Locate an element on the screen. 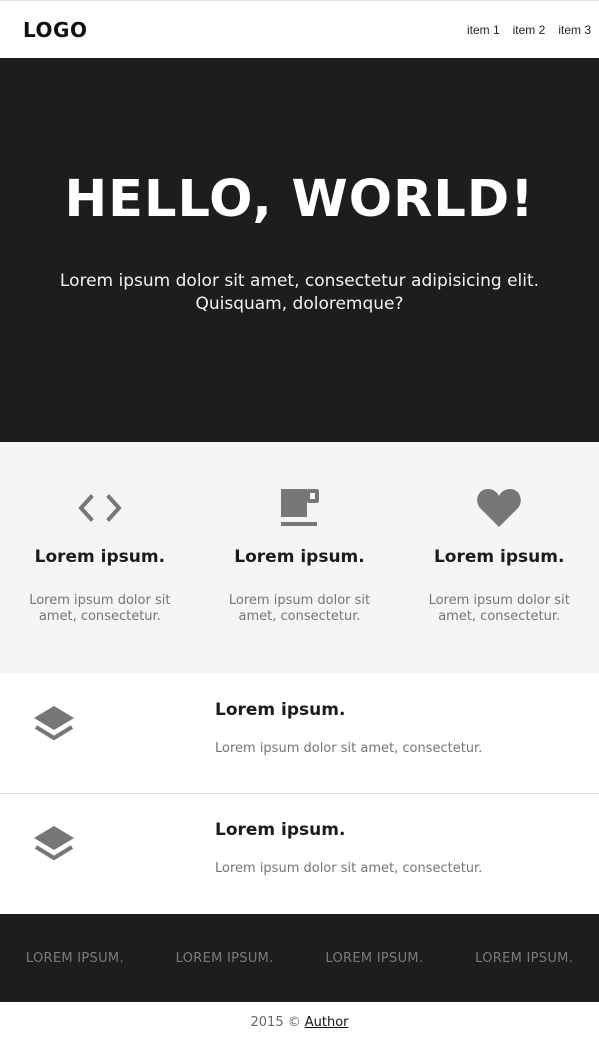 This screenshot has width=599, height=1040. hero-subtitle-line-2: Quisquam, doloremque? is located at coordinates (299, 304).